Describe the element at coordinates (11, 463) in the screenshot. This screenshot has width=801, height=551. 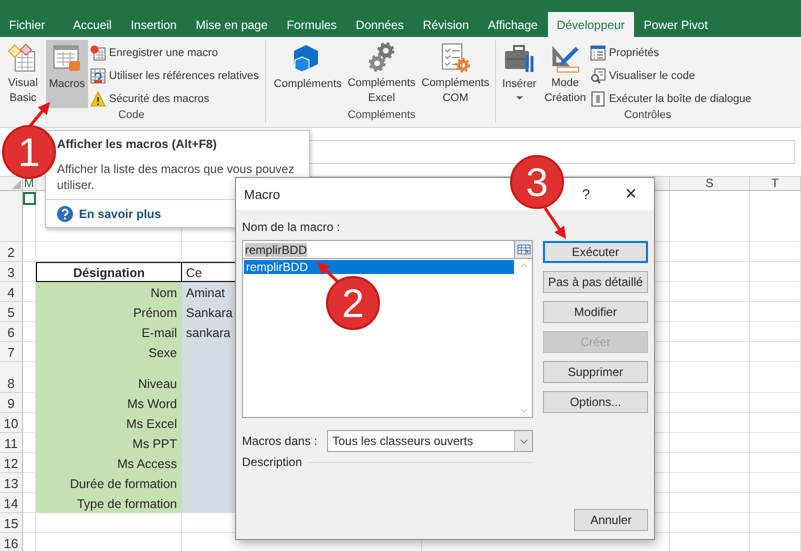
I see `row-number: 12` at that location.